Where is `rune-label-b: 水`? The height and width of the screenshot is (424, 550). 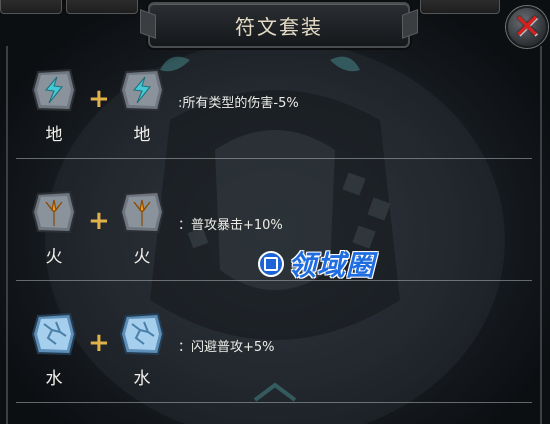 rune-label-b: 水 is located at coordinates (142, 379).